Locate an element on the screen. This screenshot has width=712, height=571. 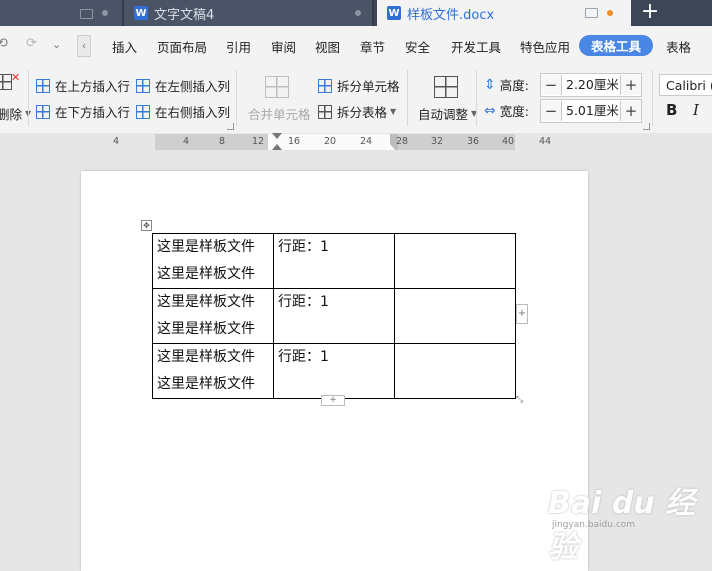
chevron-down-icon: ▼ is located at coordinates (393, 111).